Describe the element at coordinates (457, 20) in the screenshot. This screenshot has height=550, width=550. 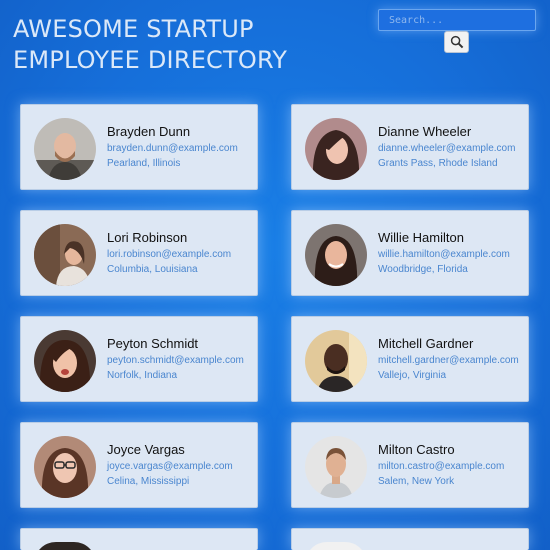
I see `search-input` at that location.